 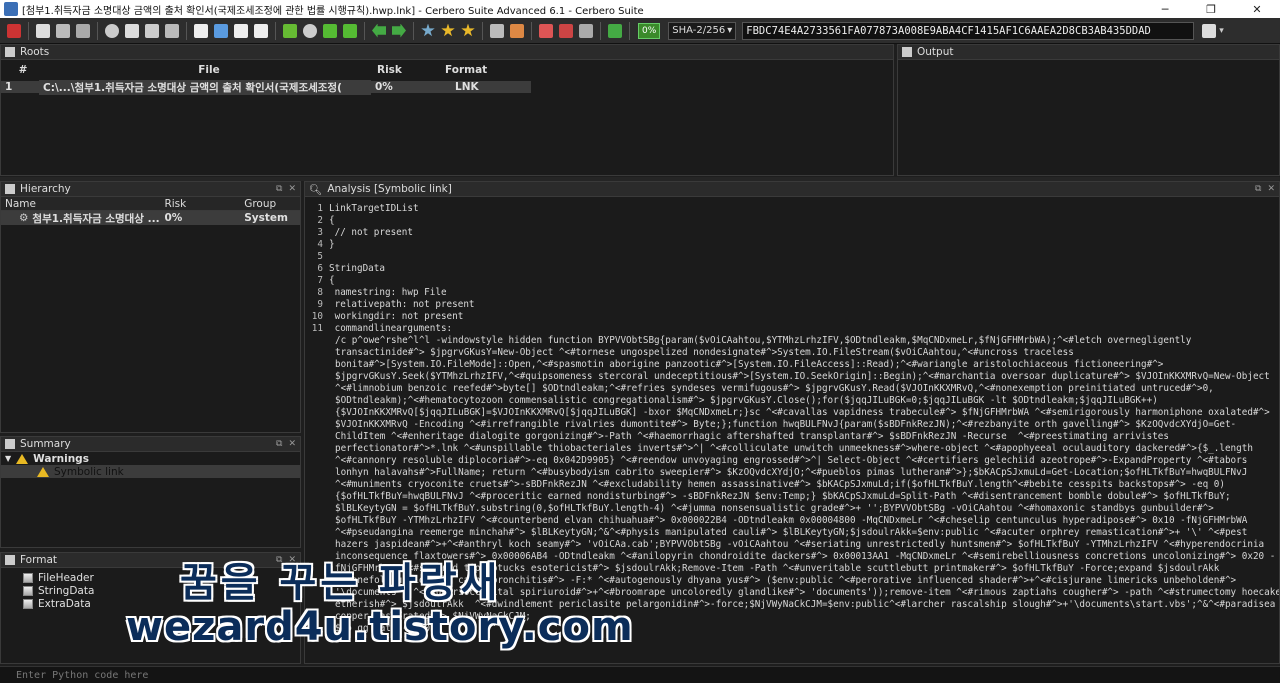 What do you see at coordinates (935, 52) in the screenshot?
I see `output-title: Output` at bounding box center [935, 52].